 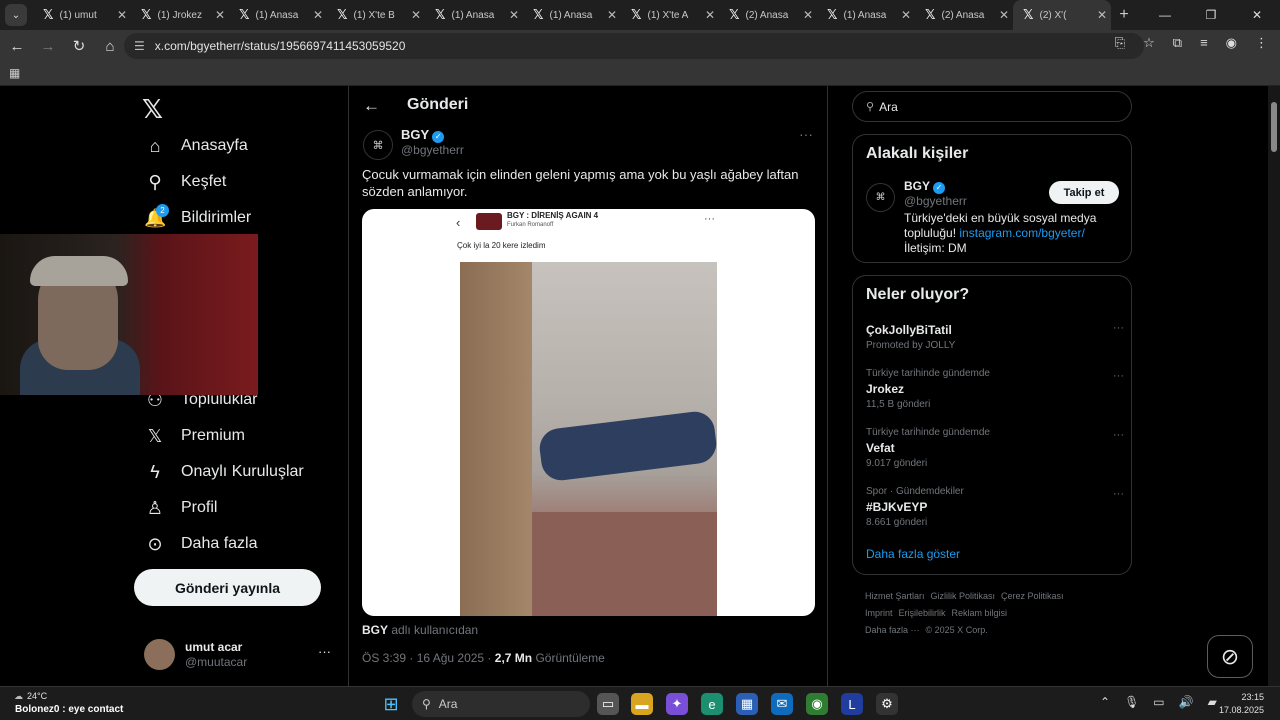 What do you see at coordinates (1124, 15) in the screenshot?
I see `new-tab-button: +` at bounding box center [1124, 15].